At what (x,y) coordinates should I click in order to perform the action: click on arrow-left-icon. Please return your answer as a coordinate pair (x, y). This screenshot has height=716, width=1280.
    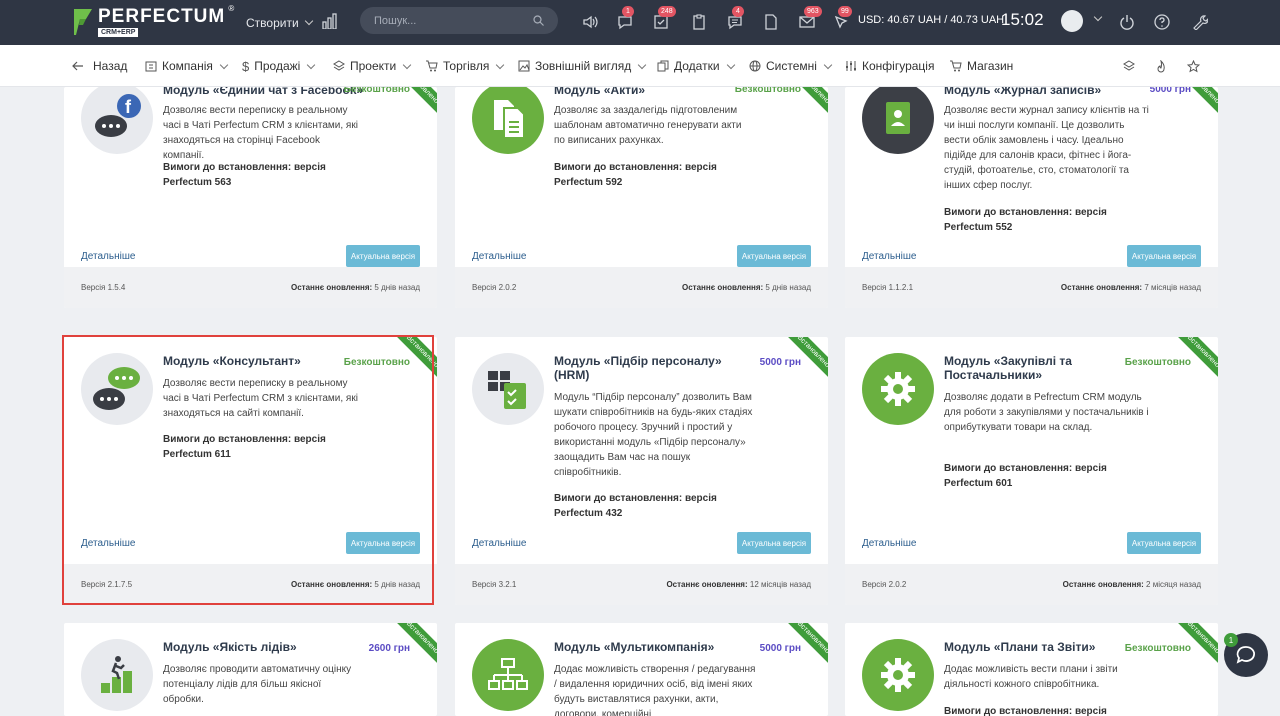
    Looking at the image, I should click on (77, 66).